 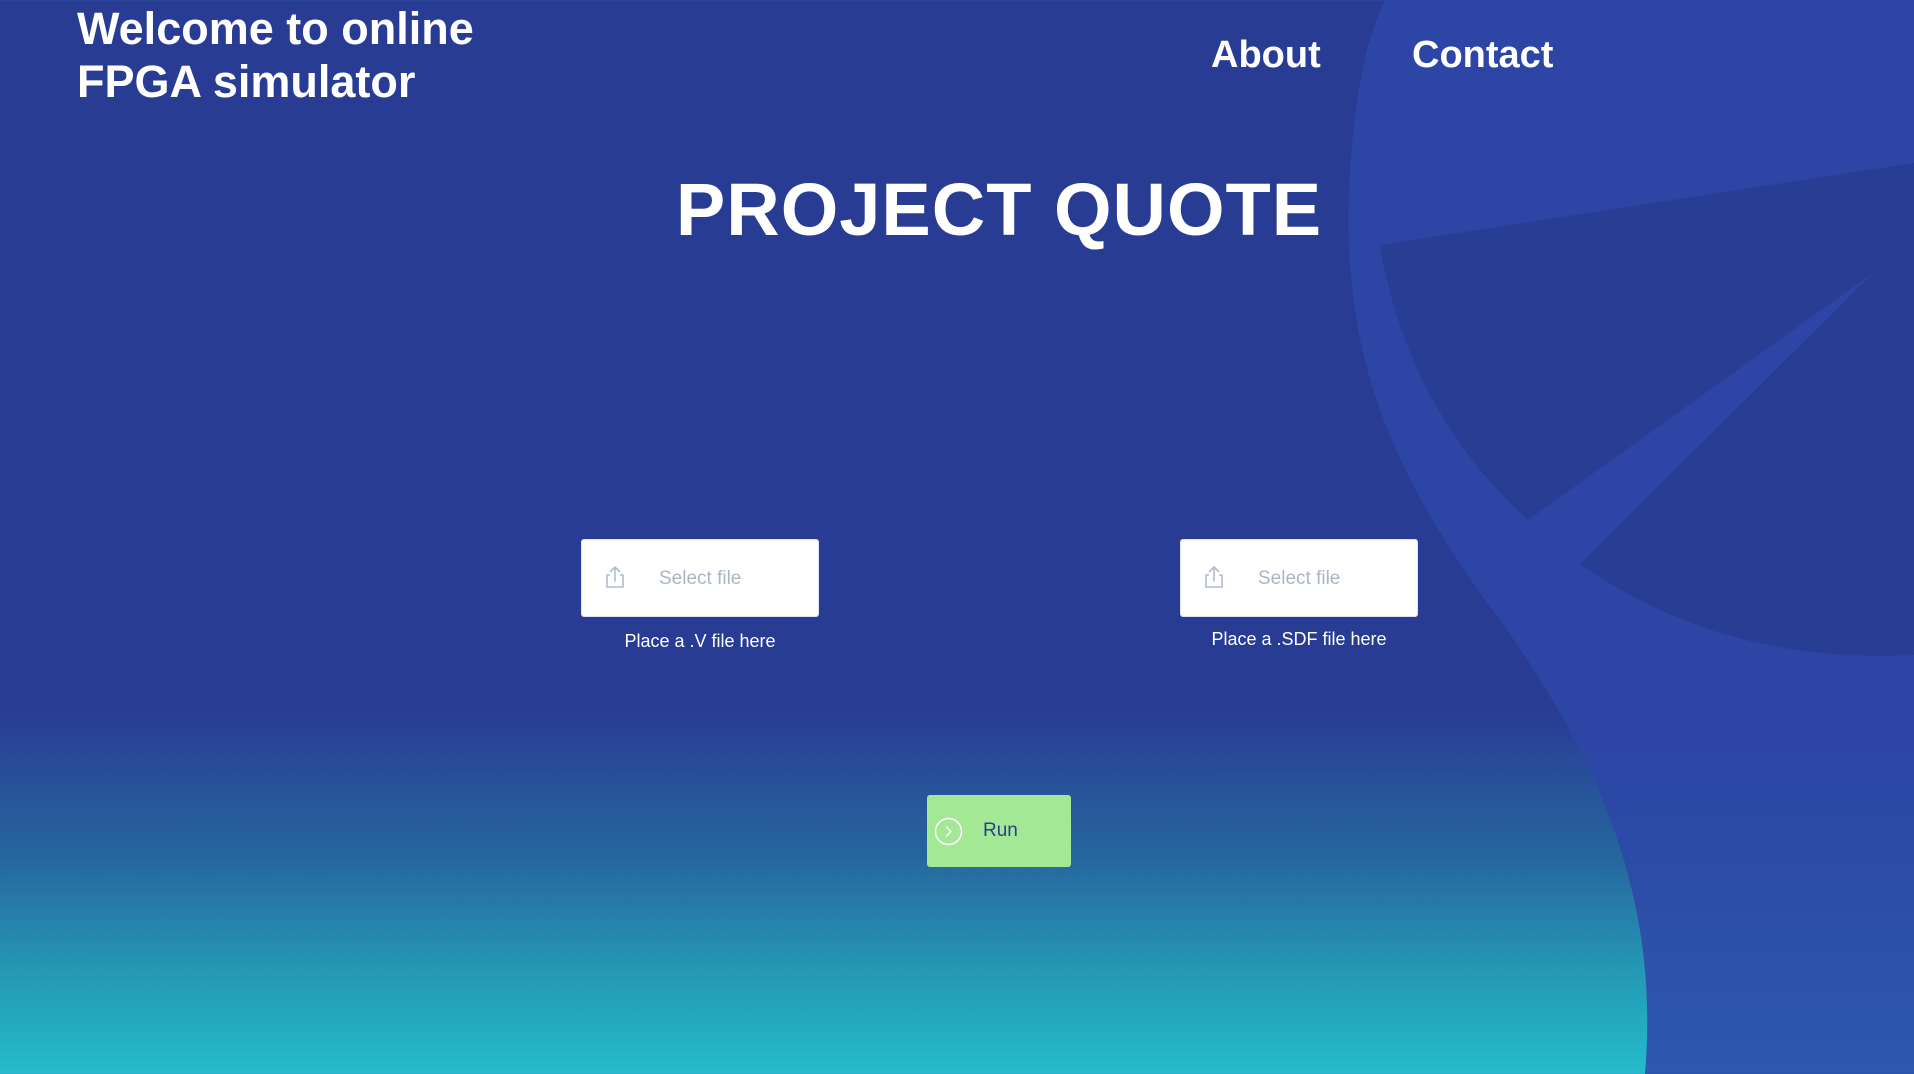 I want to click on v-file-upload: Select file Place a .V file here, so click(x=700, y=595).